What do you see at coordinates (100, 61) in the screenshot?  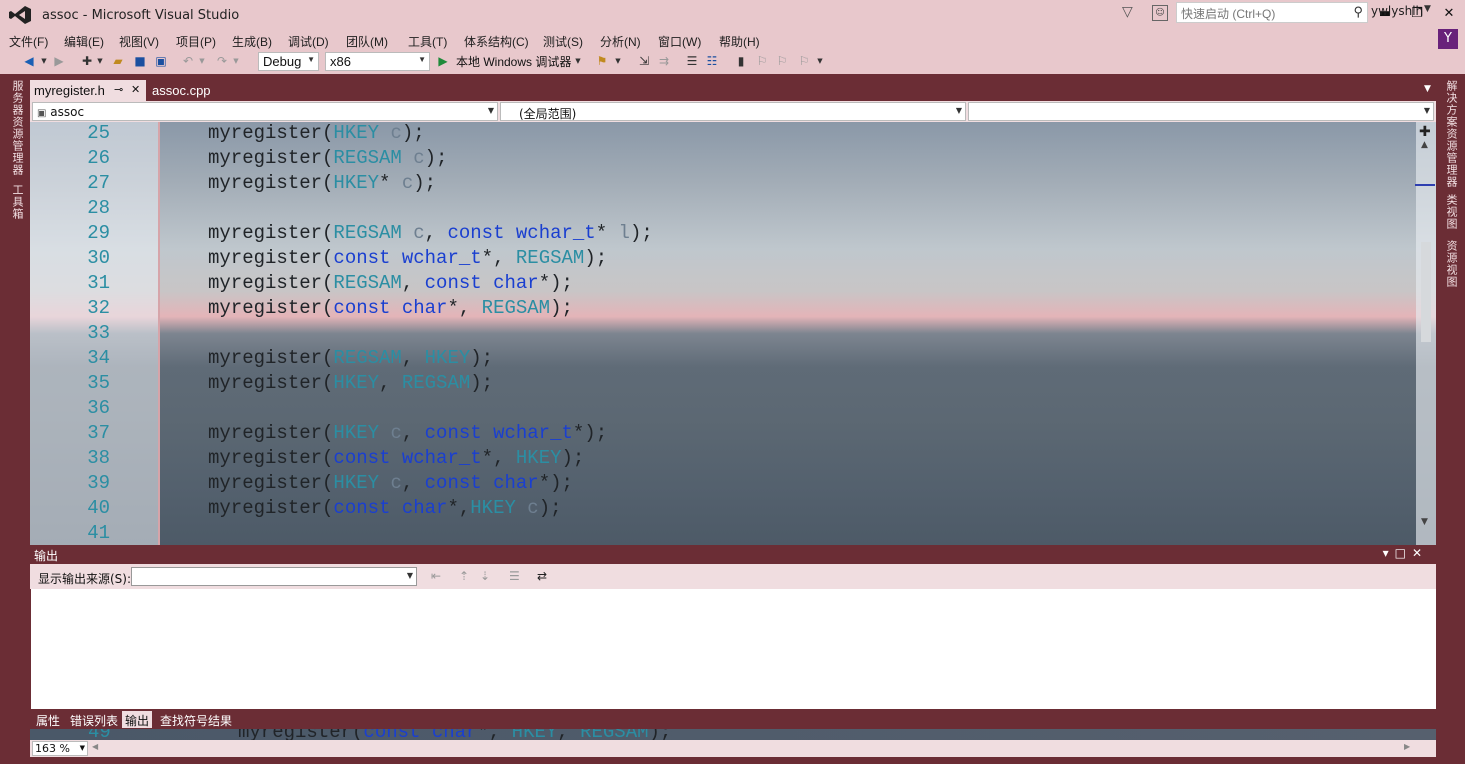 I see `new-dropdown-icon: ▼` at bounding box center [100, 61].